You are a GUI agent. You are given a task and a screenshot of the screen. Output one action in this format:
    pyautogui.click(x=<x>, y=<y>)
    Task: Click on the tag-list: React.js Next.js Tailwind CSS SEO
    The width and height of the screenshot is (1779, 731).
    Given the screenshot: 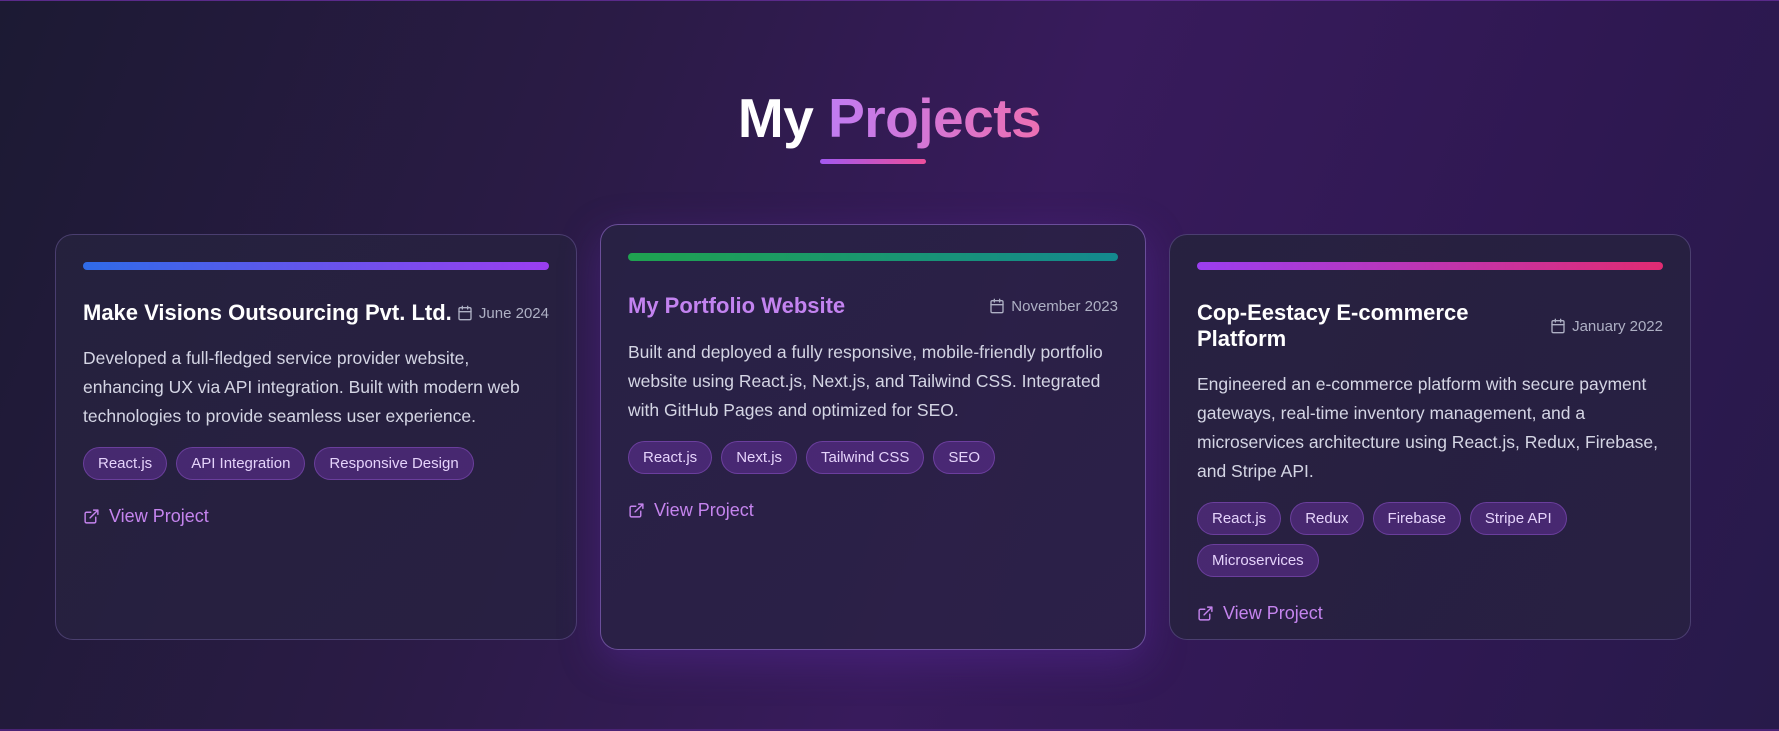 What is the action you would take?
    pyautogui.click(x=873, y=457)
    